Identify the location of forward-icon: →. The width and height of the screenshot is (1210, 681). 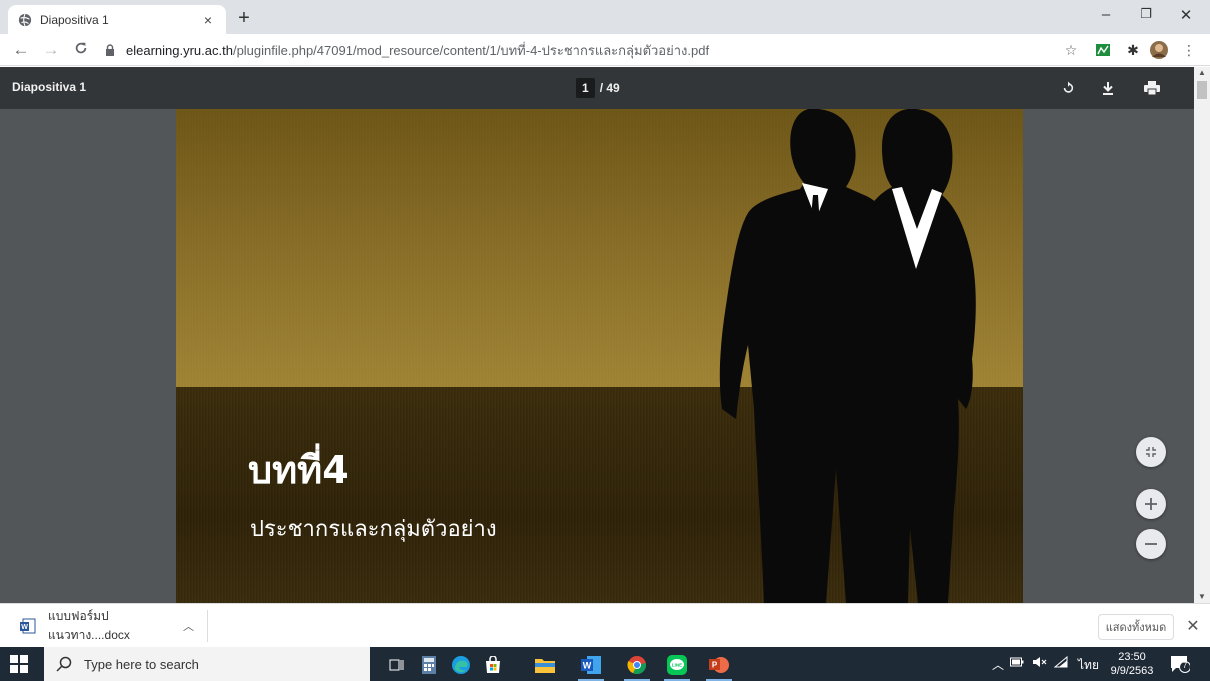
(51, 50).